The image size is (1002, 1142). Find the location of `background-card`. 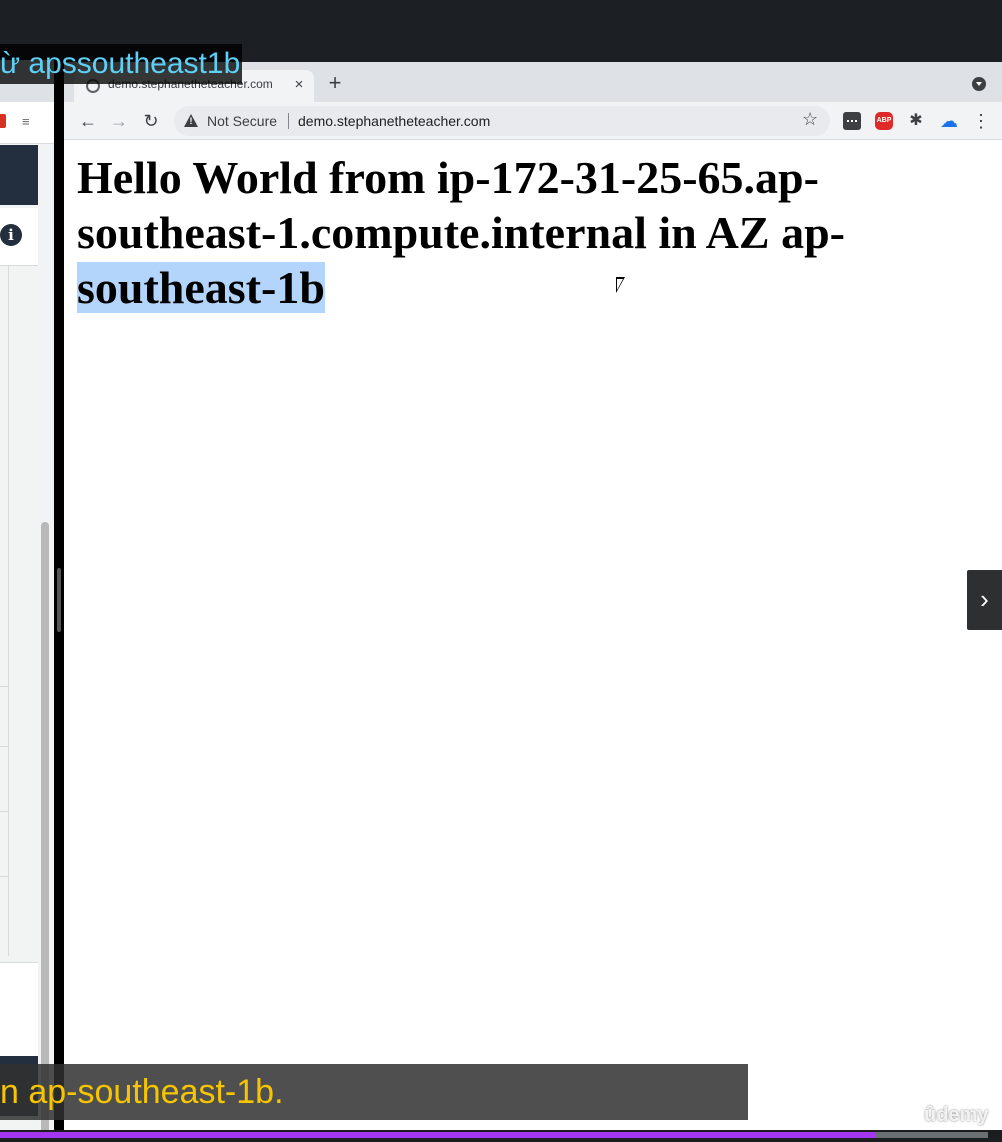

background-card is located at coordinates (19, 1010).